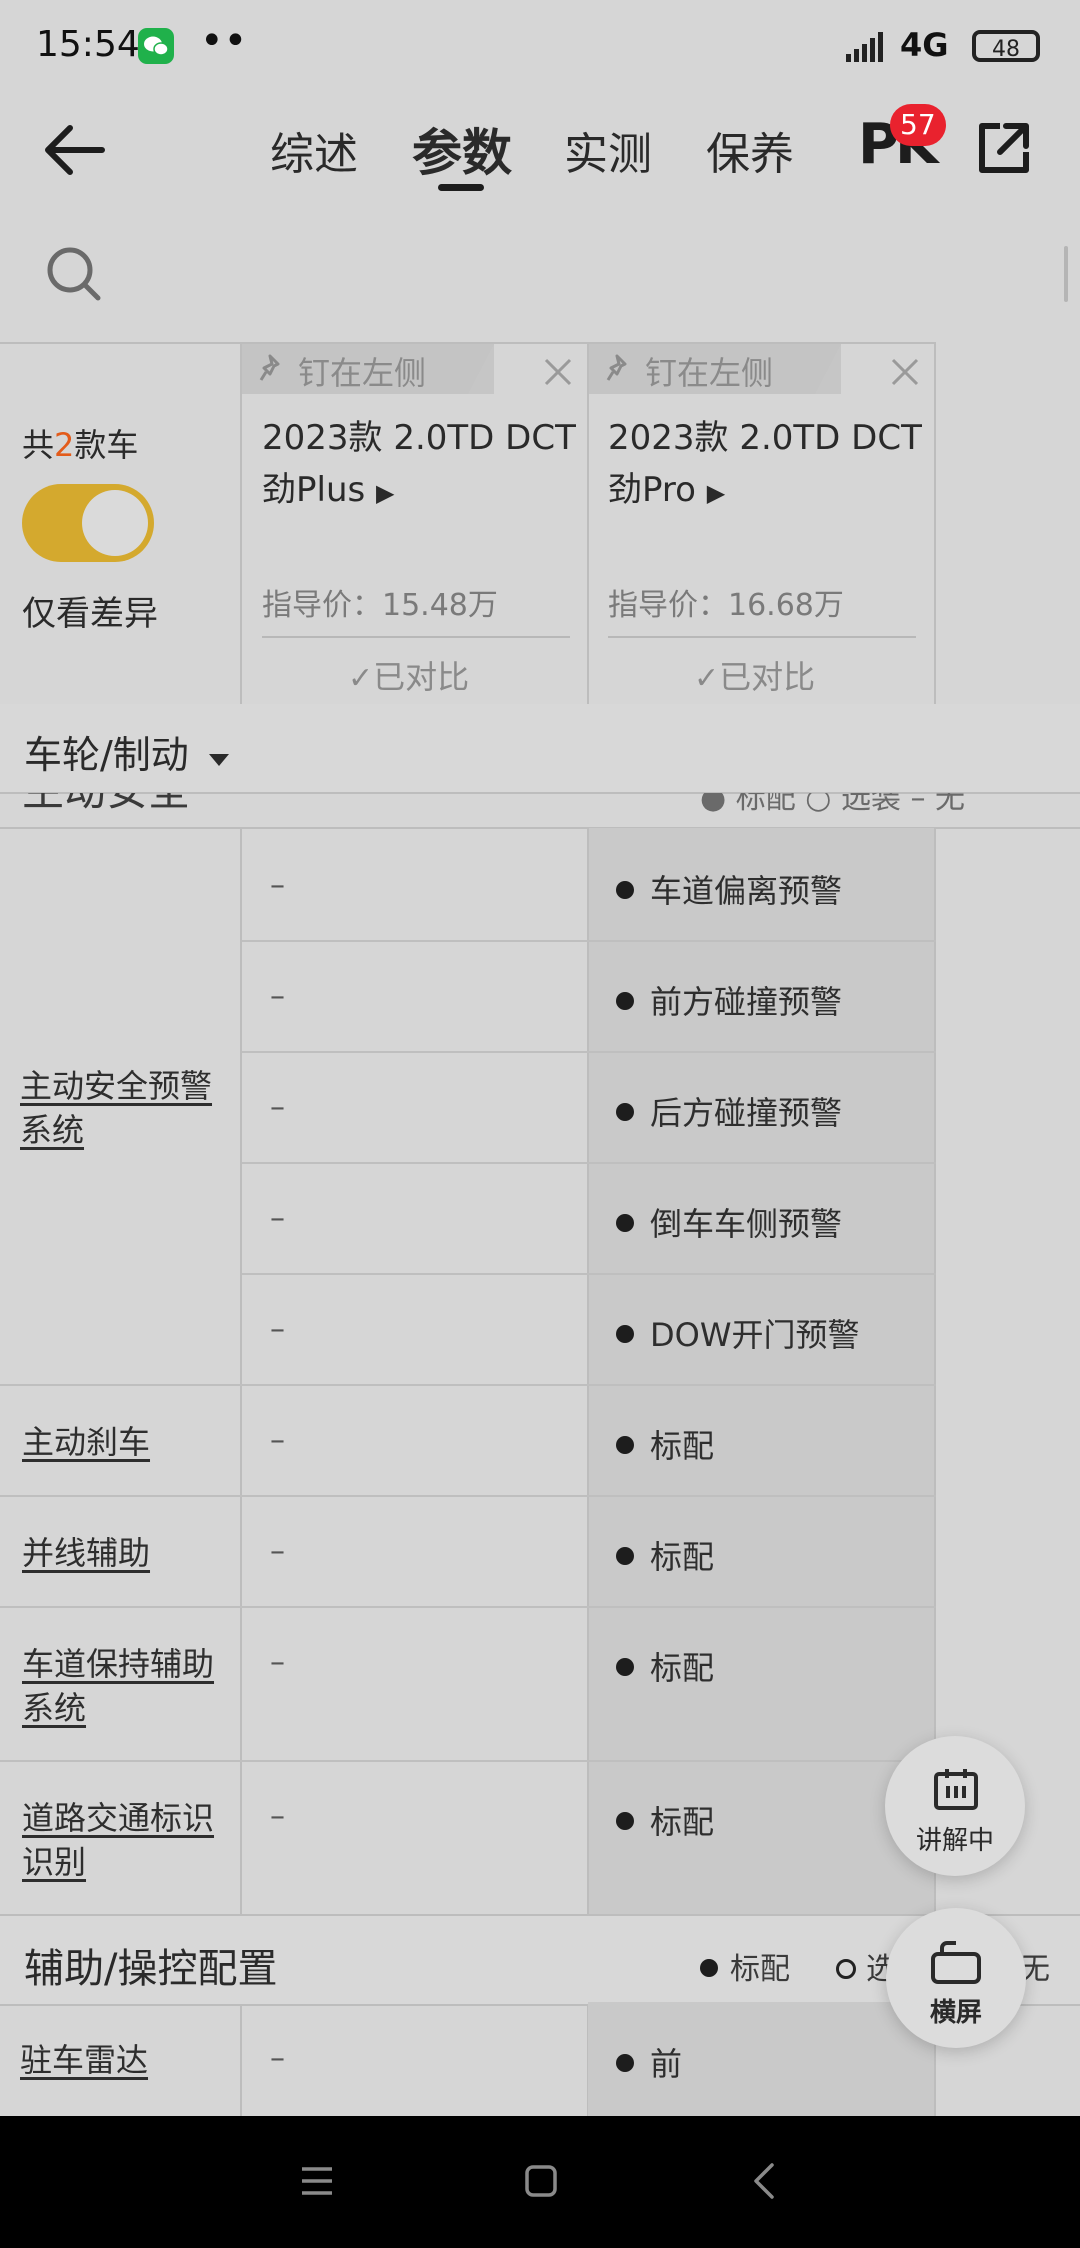 The image size is (1080, 2248). What do you see at coordinates (729, 1111) in the screenshot?
I see `cell-value: 后方碰撞预警` at bounding box center [729, 1111].